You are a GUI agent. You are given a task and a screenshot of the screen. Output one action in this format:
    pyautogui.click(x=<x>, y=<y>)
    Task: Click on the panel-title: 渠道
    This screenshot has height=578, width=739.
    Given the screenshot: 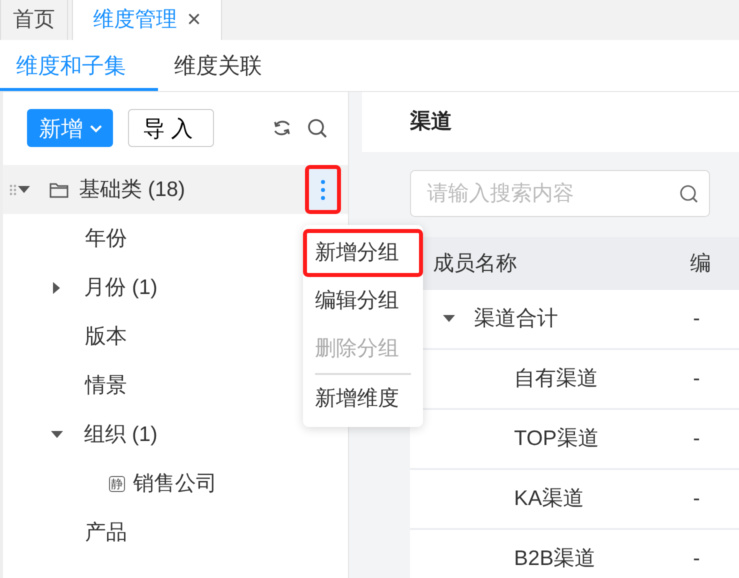 What is the action you would take?
    pyautogui.click(x=550, y=122)
    